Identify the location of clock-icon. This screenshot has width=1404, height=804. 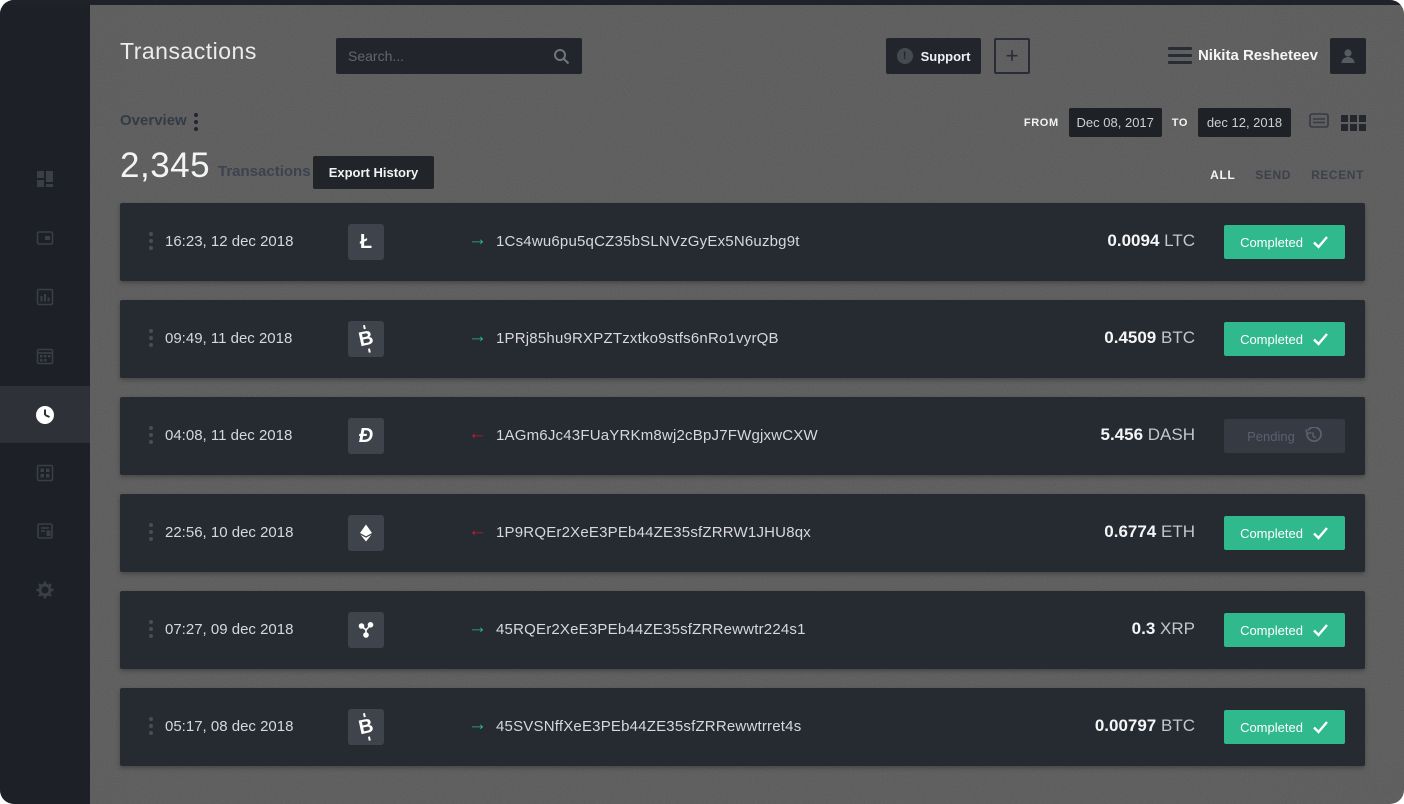
(45, 414).